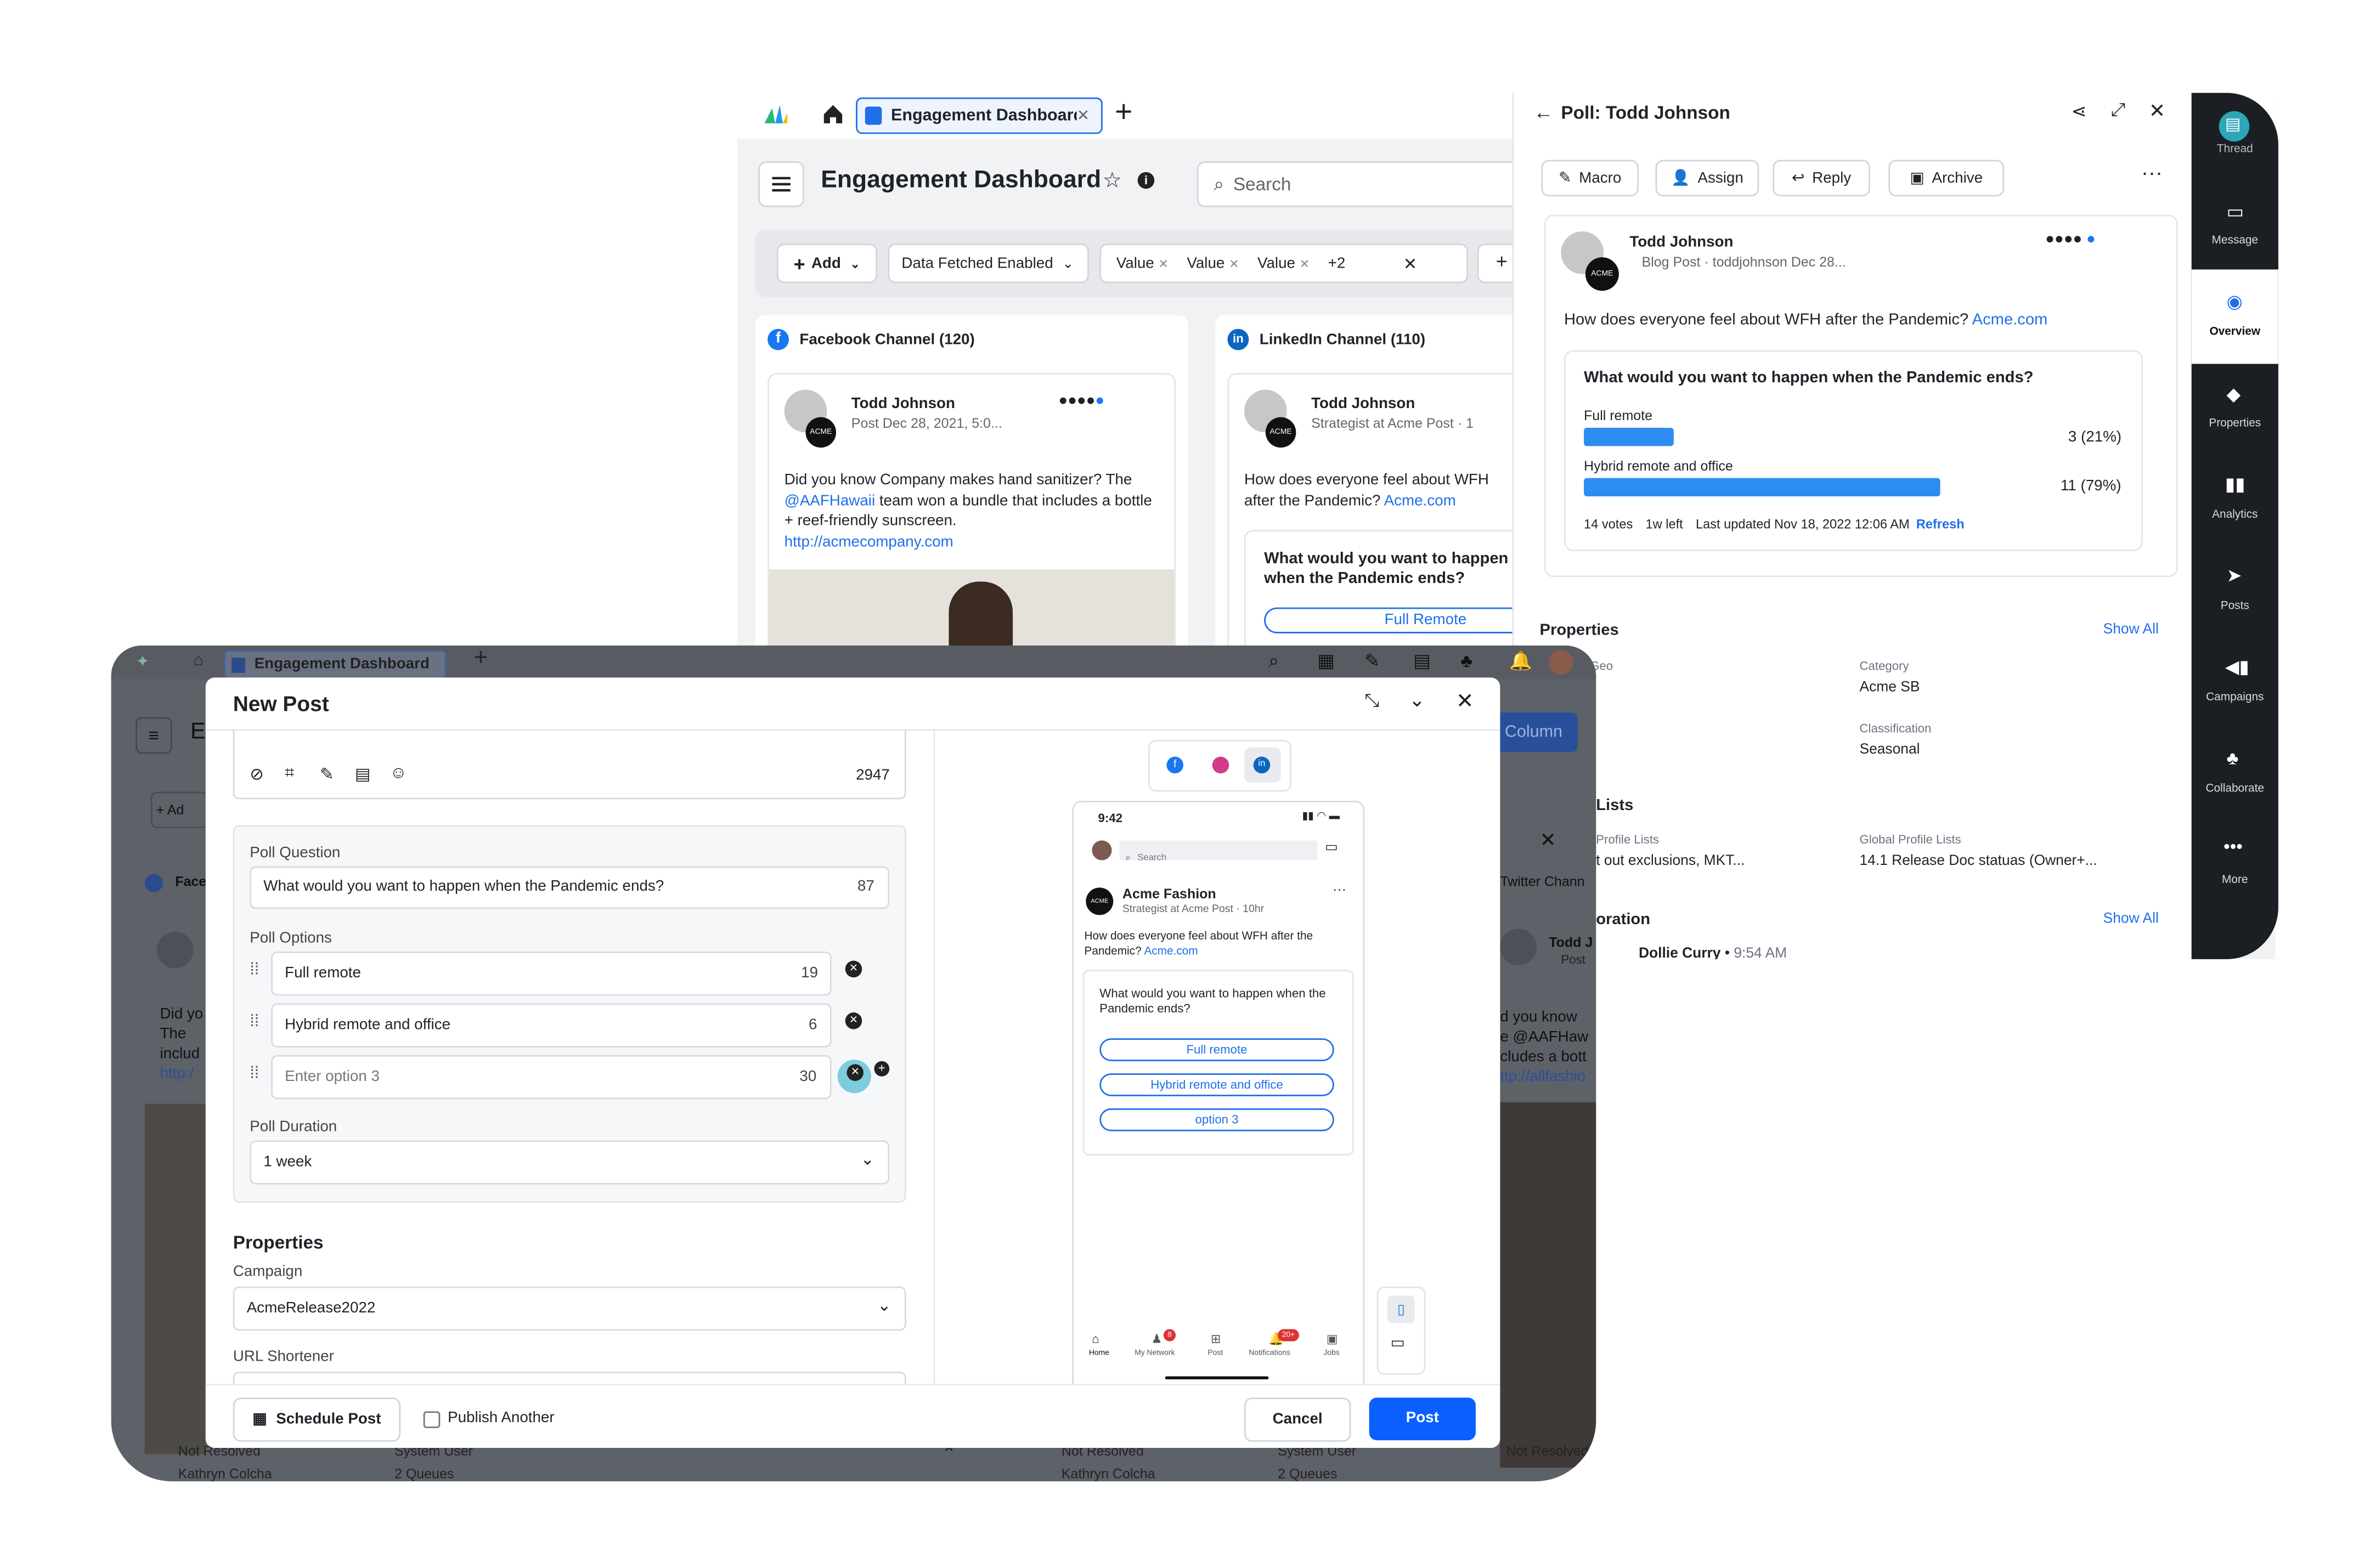  I want to click on instagram-icon, so click(1221, 765).